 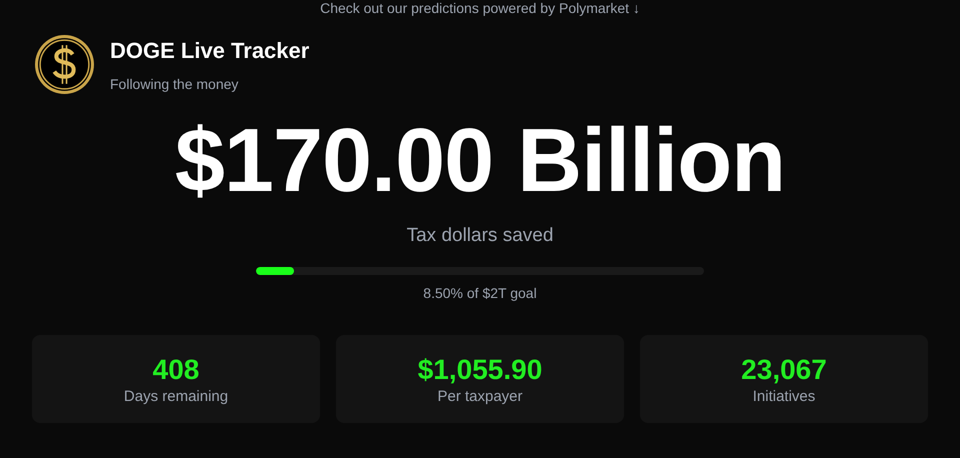 I want to click on stat-label: Days remaining, so click(x=176, y=396).